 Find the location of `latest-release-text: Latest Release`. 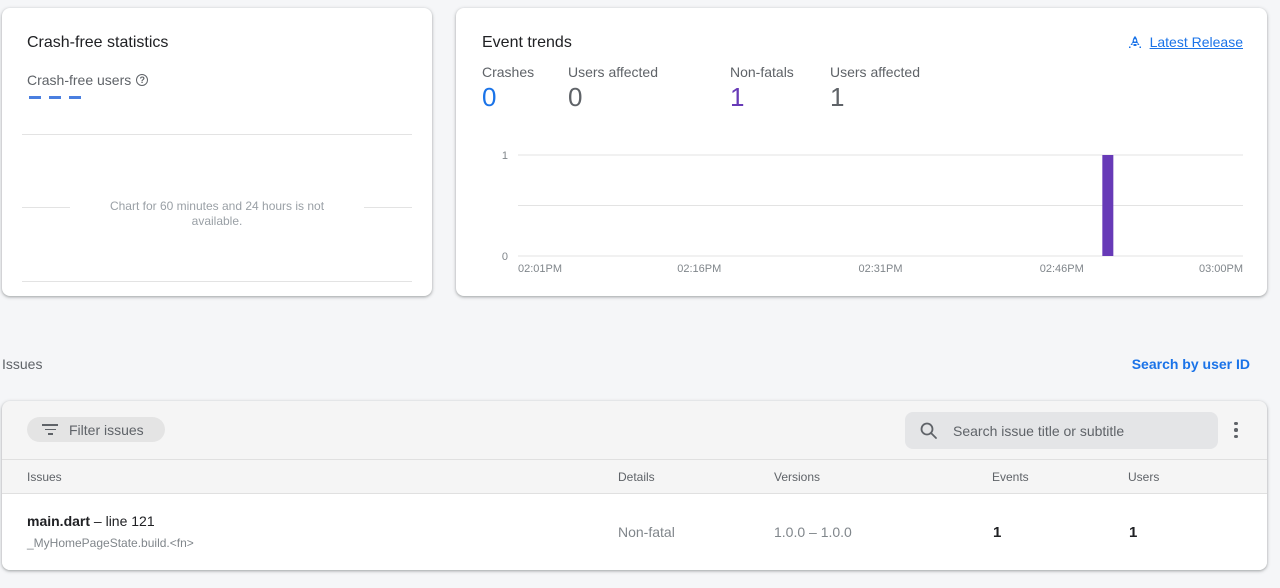

latest-release-text: Latest Release is located at coordinates (1196, 42).